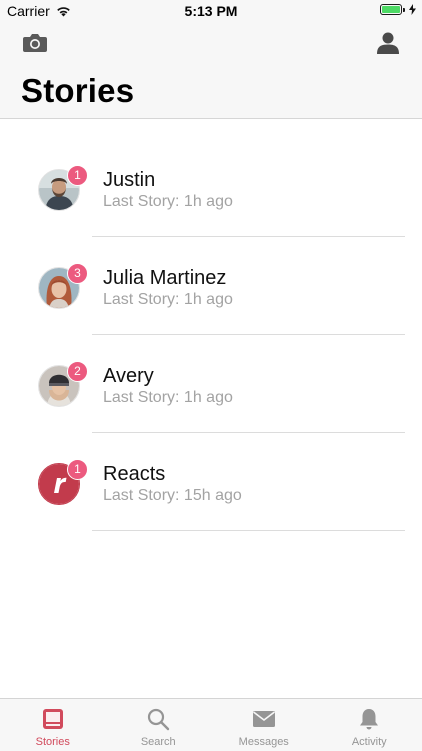 This screenshot has width=422, height=751. Describe the element at coordinates (211, 169) in the screenshot. I see `story-item-justin: 1 Justin Last Story: 1h ago` at that location.